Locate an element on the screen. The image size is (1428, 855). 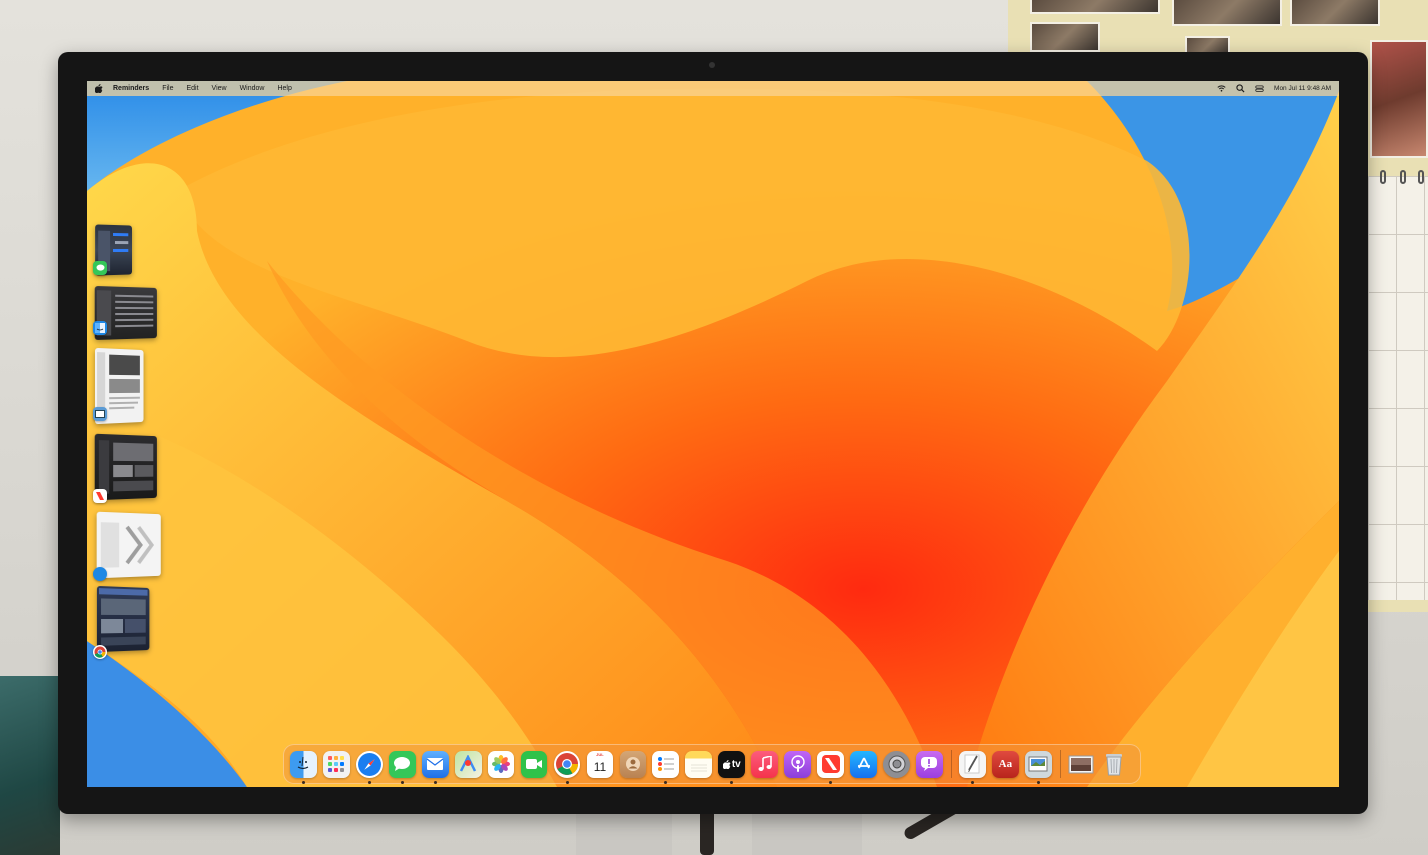
podcasts-icon is located at coordinates (797, 763).